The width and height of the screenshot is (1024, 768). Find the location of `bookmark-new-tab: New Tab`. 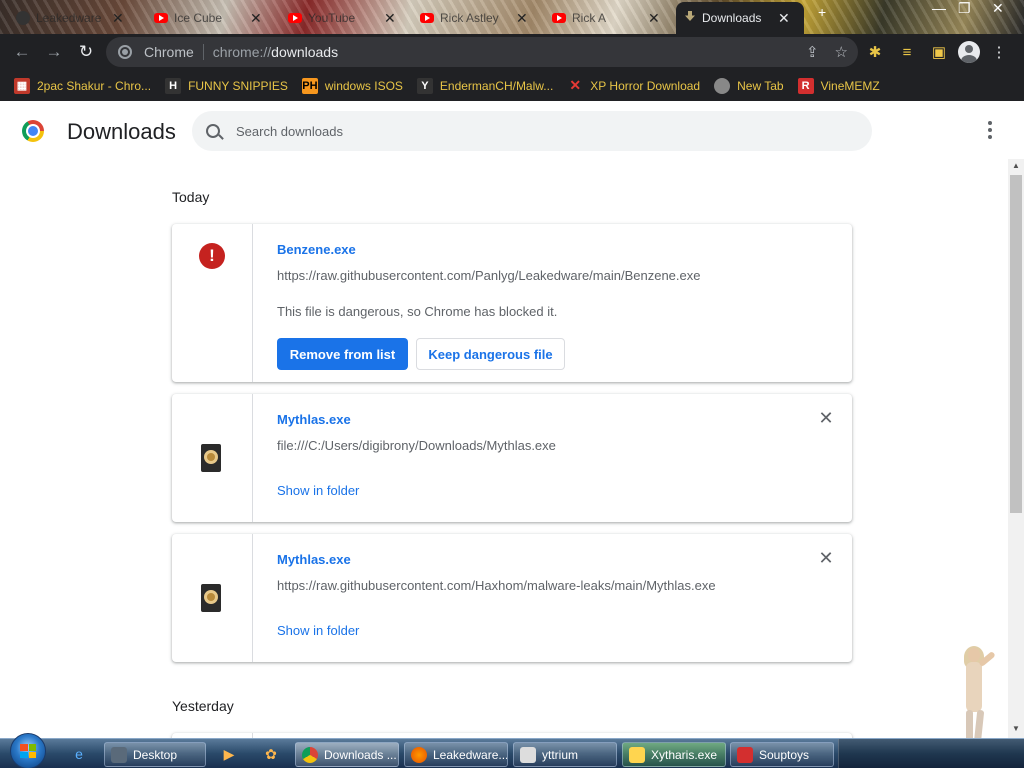

bookmark-new-tab: New Tab is located at coordinates (749, 85).